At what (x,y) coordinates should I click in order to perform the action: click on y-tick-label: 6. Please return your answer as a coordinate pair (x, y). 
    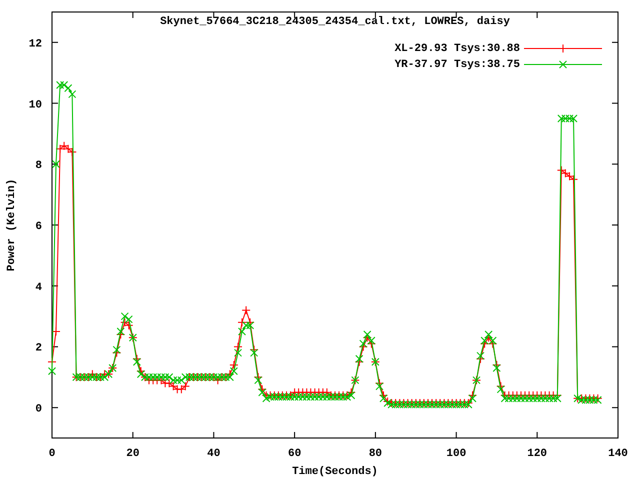
    Looking at the image, I should click on (38, 227).